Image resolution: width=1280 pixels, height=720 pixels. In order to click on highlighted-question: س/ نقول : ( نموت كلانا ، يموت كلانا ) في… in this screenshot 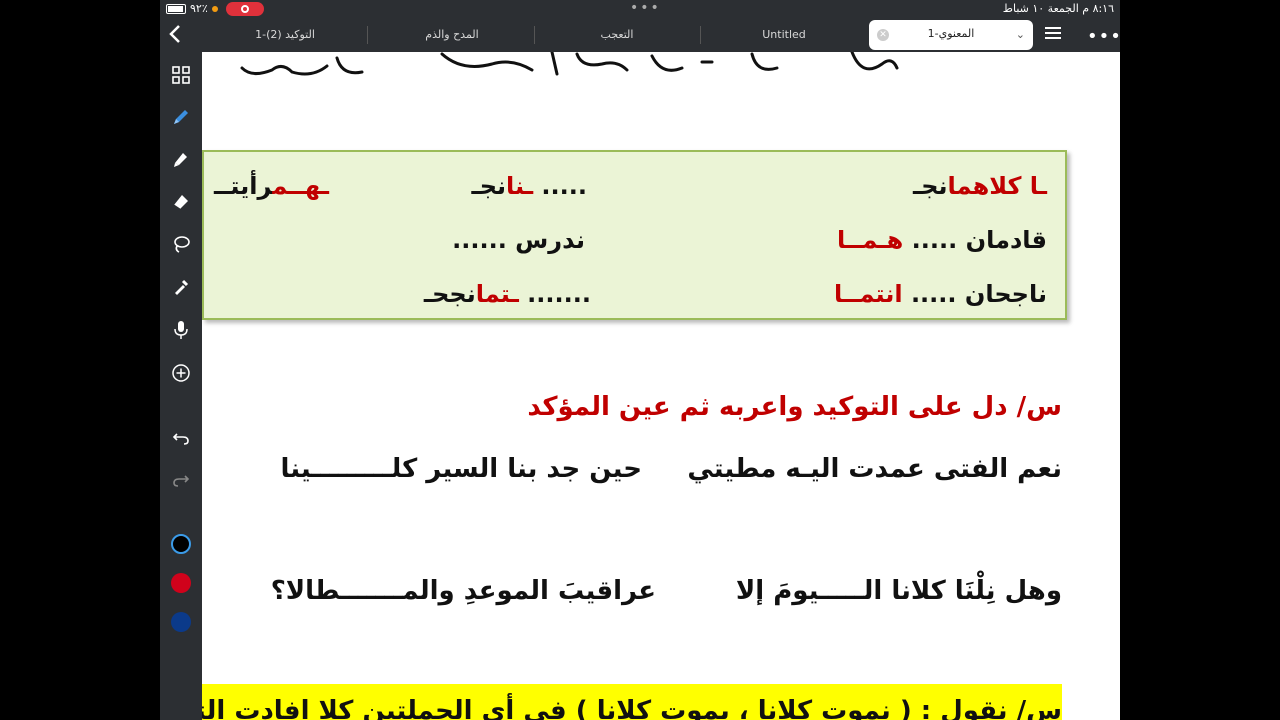, I will do `click(632, 702)`.